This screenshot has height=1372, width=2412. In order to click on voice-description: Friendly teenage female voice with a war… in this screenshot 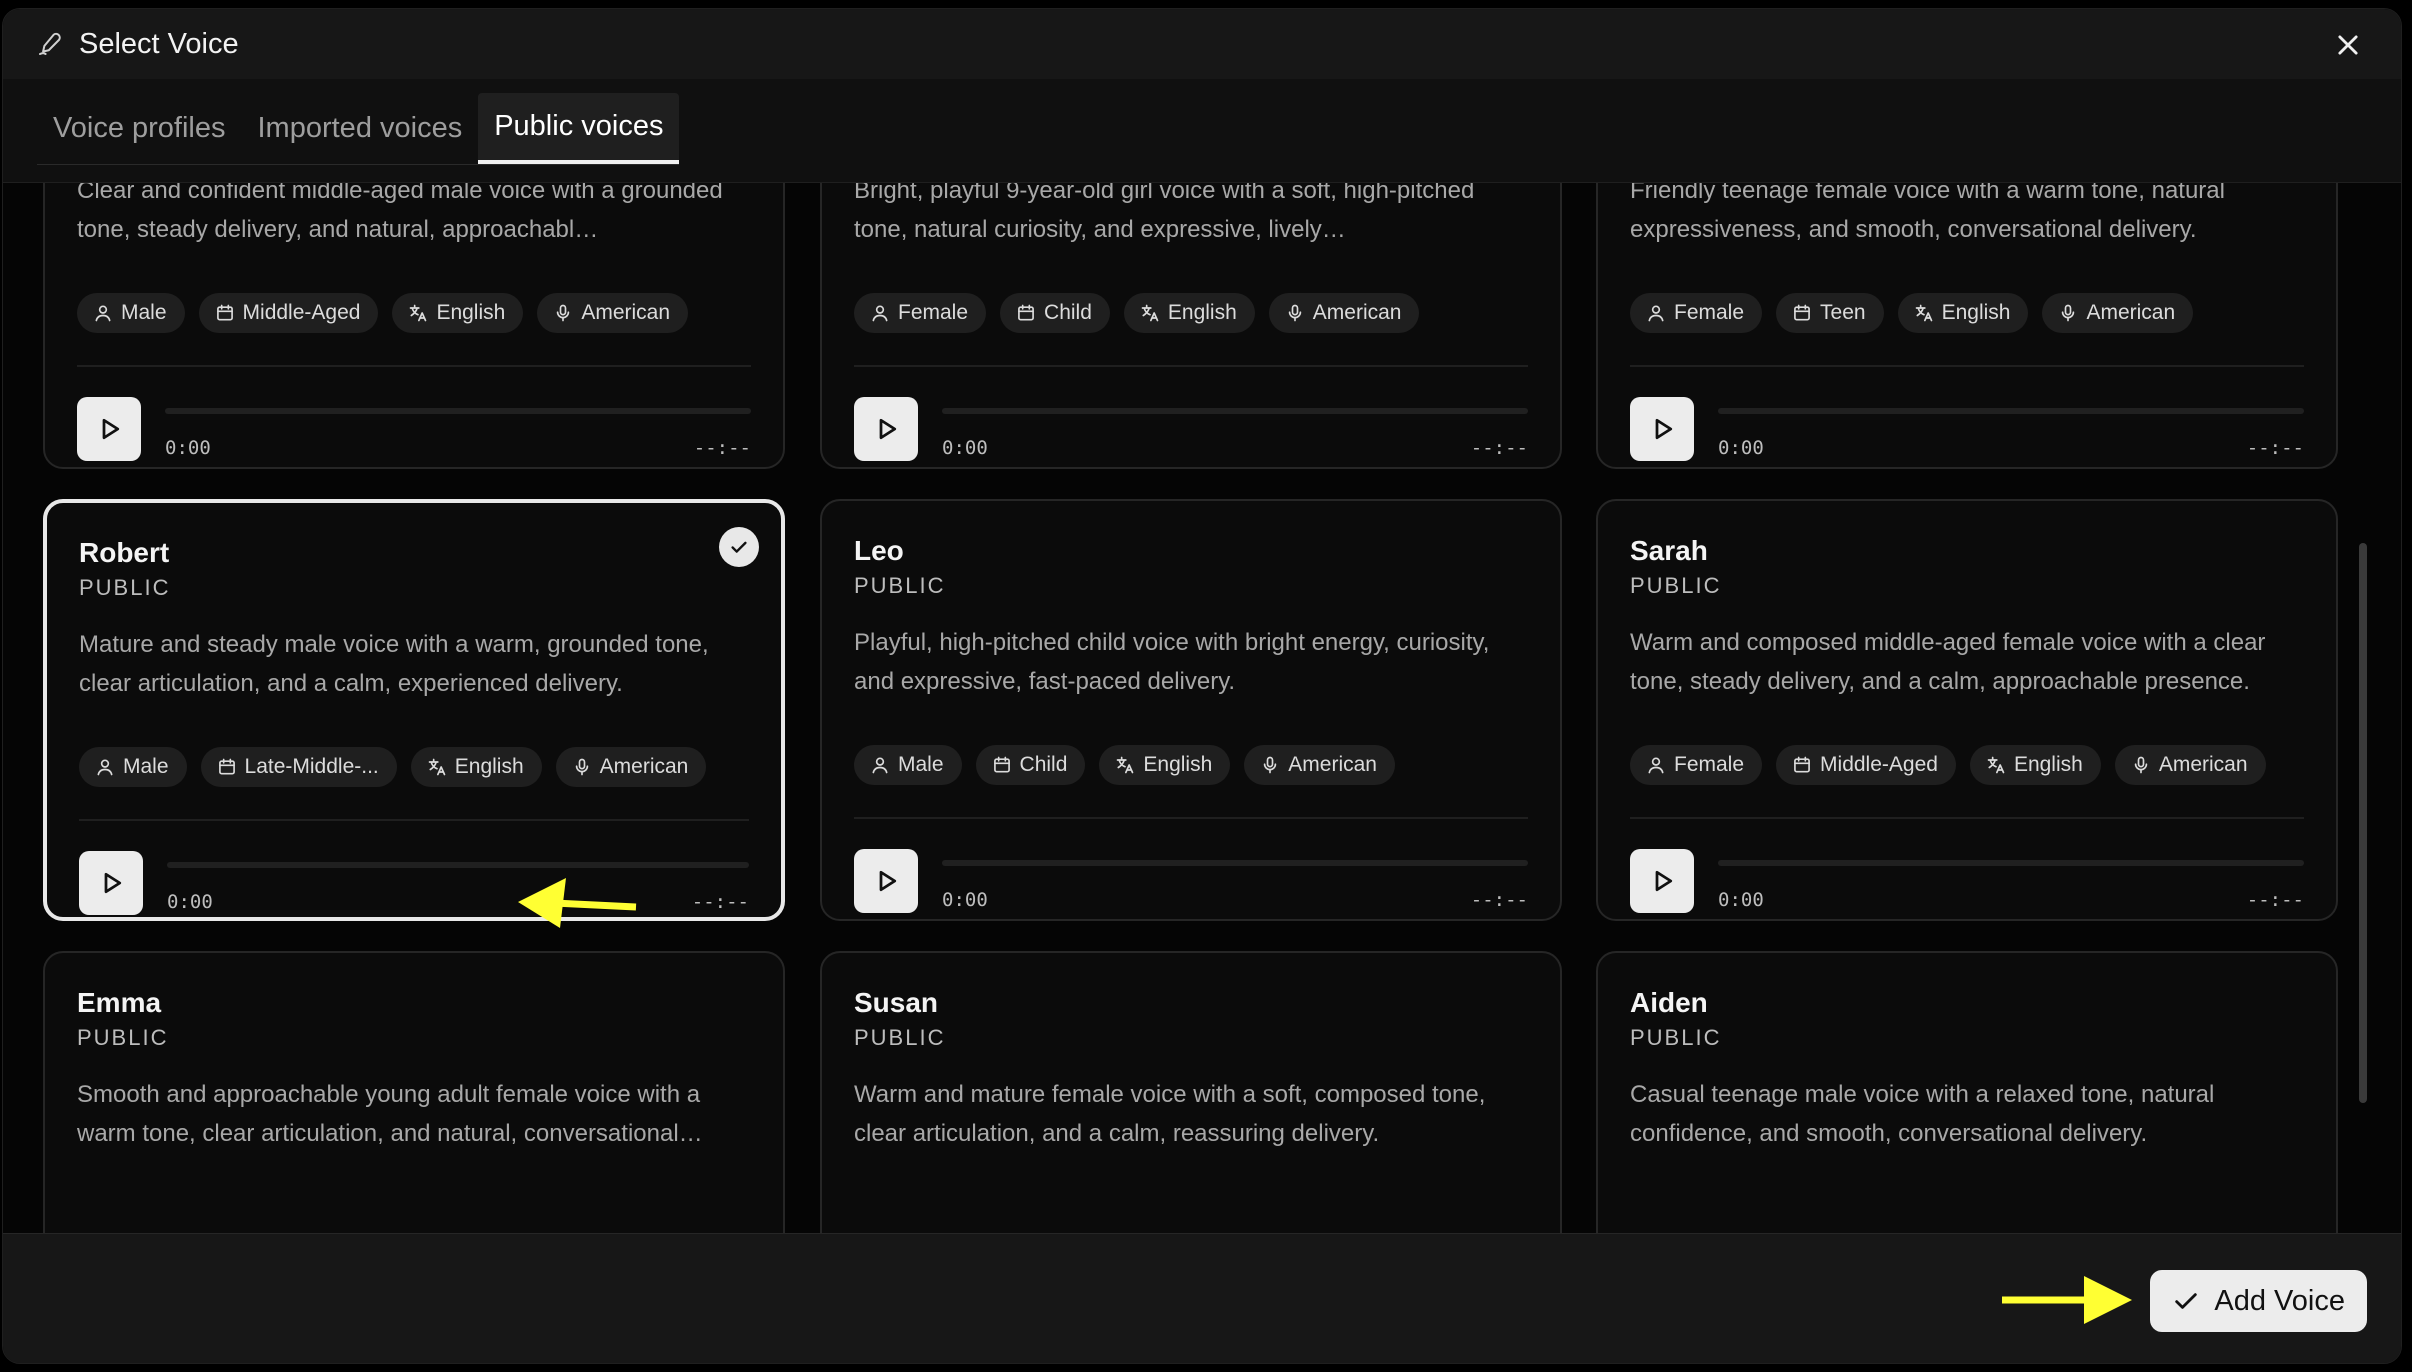, I will do `click(1927, 213)`.